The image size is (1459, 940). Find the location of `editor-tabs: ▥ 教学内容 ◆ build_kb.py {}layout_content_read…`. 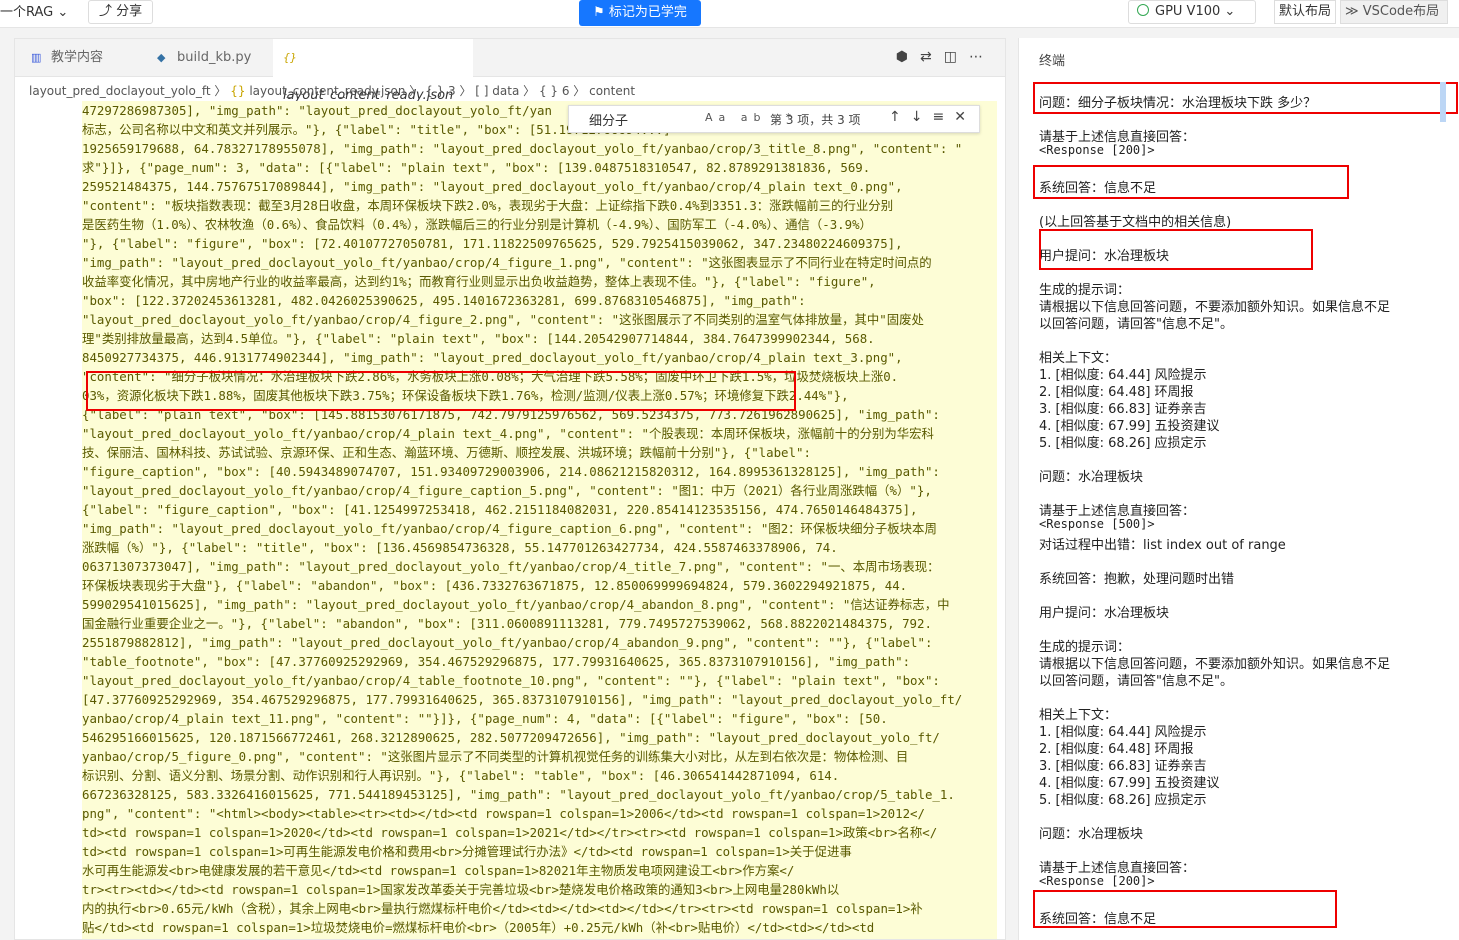

editor-tabs: ▥ 教学内容 ◆ build_kb.py {}layout_content_read… is located at coordinates (510, 90).